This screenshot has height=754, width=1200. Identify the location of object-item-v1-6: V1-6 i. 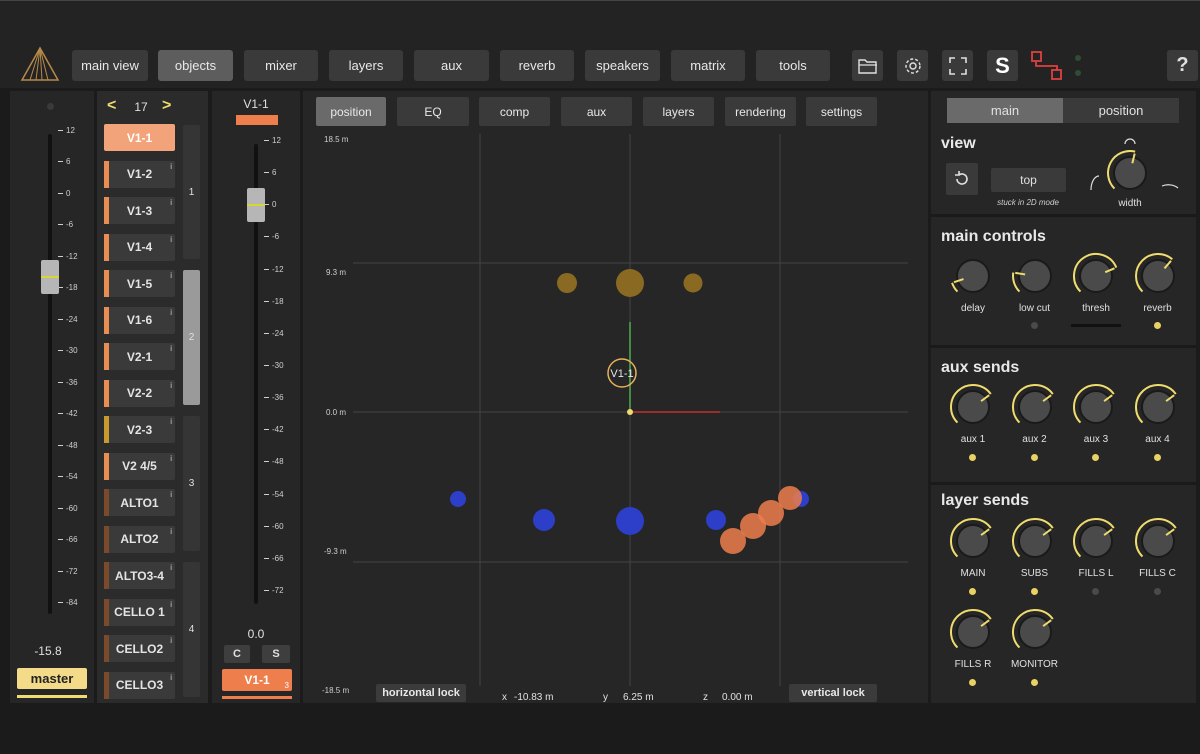
(139, 320).